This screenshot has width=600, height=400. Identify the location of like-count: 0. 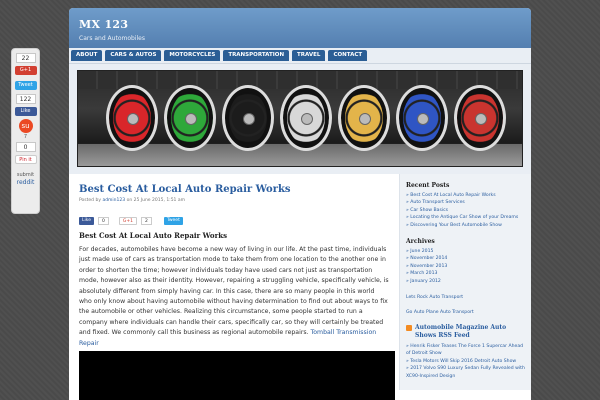
(103, 221).